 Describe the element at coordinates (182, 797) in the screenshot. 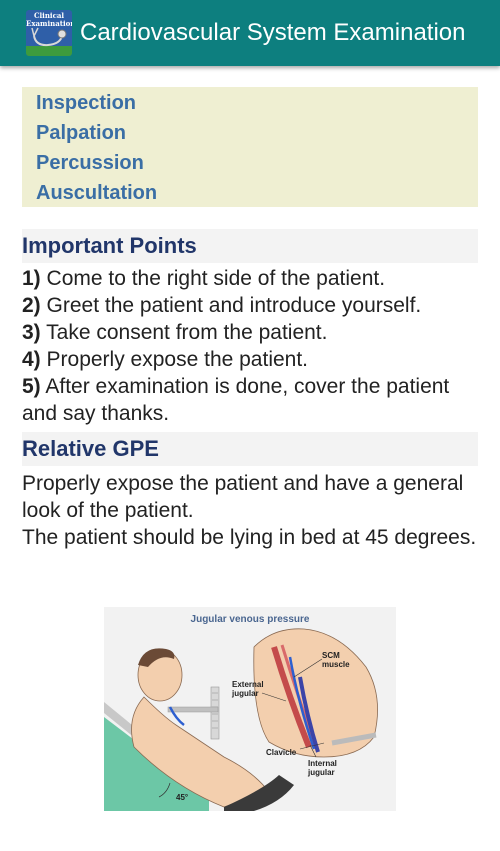

I see `label-45-degrees: 45°` at that location.